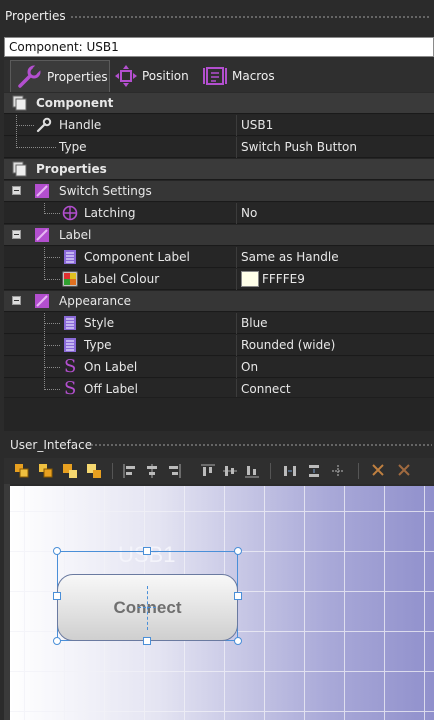  Describe the element at coordinates (249, 213) in the screenshot. I see `property-value: No` at that location.